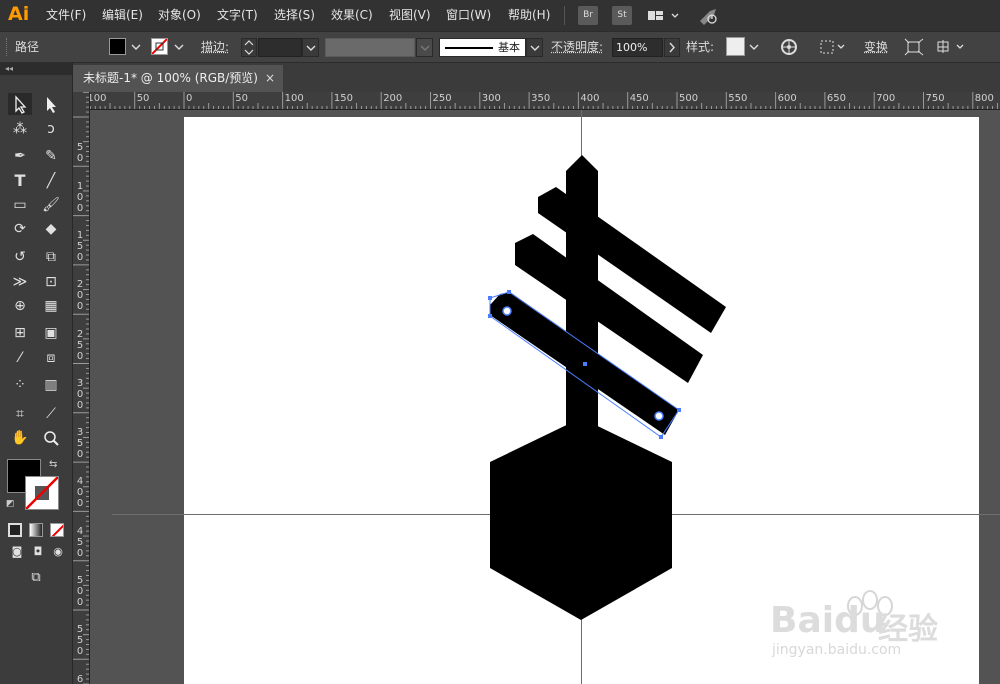 This screenshot has width=1000, height=684. I want to click on free-transform-tool: ⊡, so click(51, 282).